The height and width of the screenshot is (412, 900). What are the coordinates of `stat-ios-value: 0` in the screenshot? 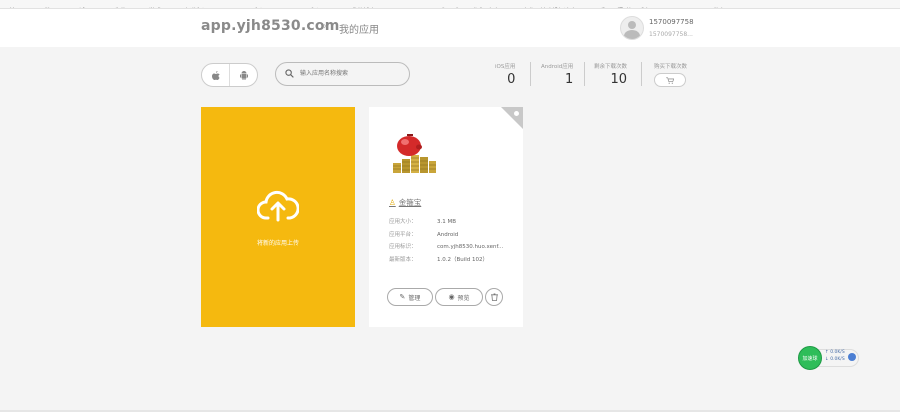 It's located at (511, 79).